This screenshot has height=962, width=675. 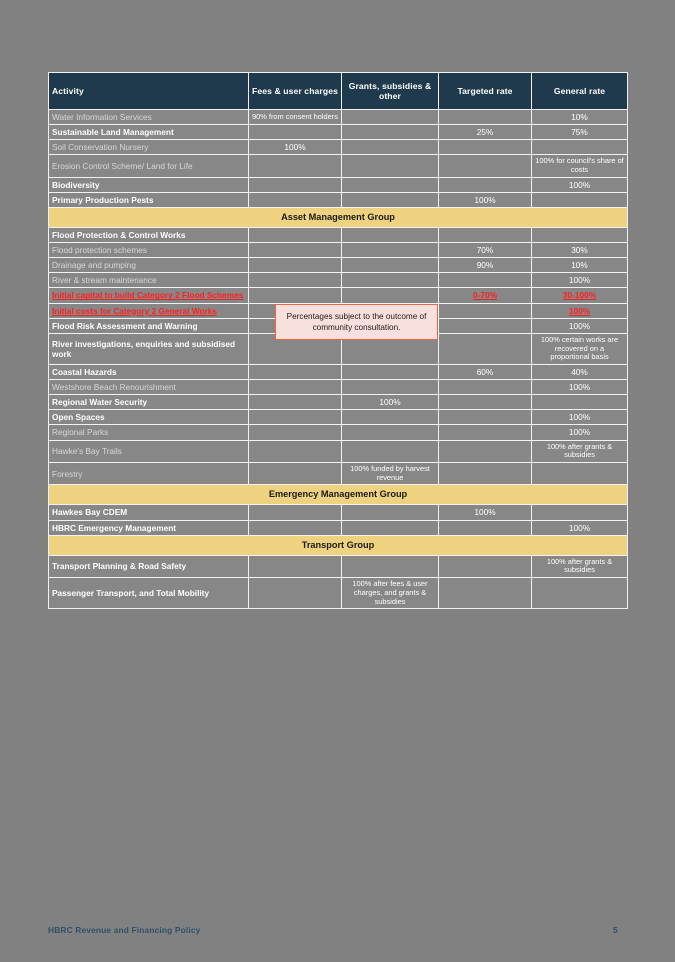 What do you see at coordinates (148, 147) in the screenshot?
I see `cell-activity: Soil Conservation Nursery` at bounding box center [148, 147].